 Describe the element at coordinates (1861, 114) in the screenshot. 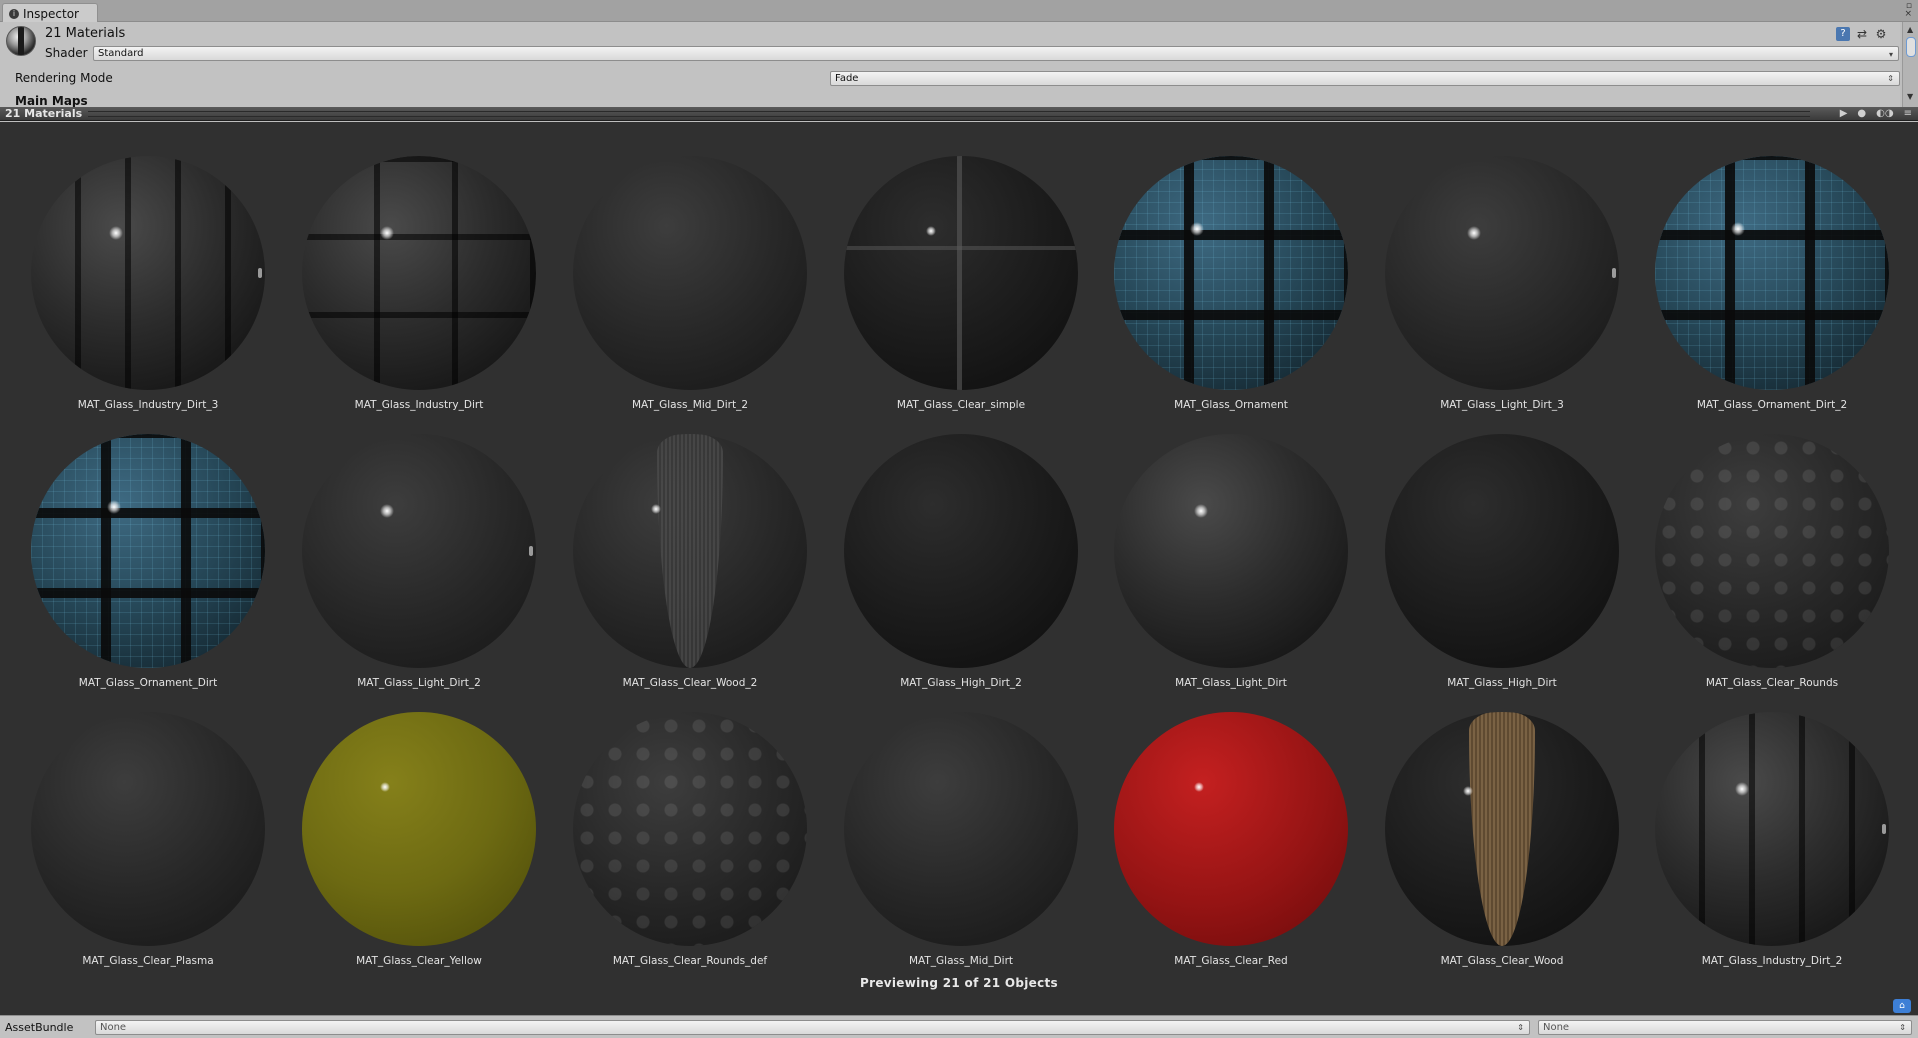

I see `sphere-mesh-icon: ●` at that location.